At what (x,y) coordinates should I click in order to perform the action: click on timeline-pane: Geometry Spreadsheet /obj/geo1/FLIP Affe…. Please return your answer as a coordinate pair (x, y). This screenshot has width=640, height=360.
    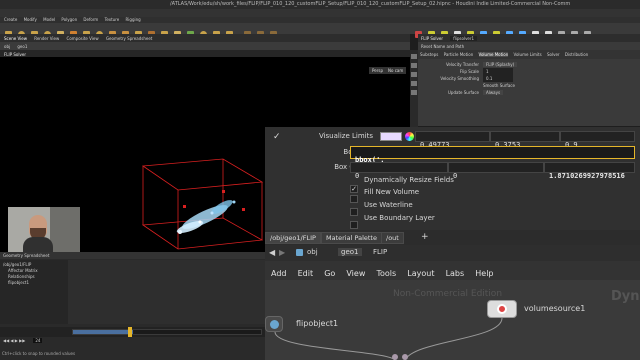
    Looking at the image, I should click on (132, 306).